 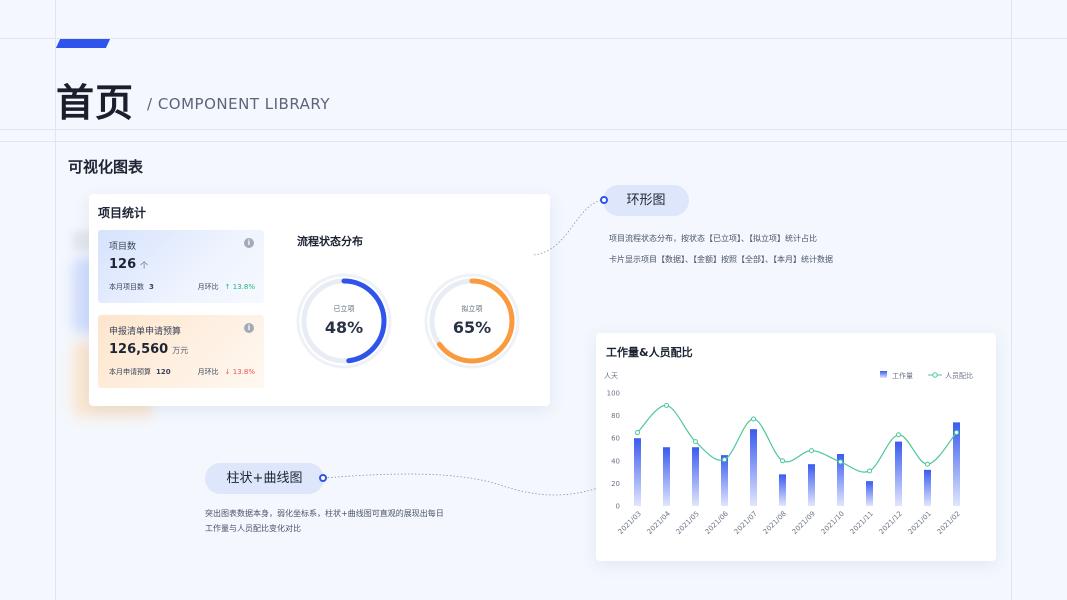 I want to click on x-tick-label: 2021/09, so click(x=804, y=523).